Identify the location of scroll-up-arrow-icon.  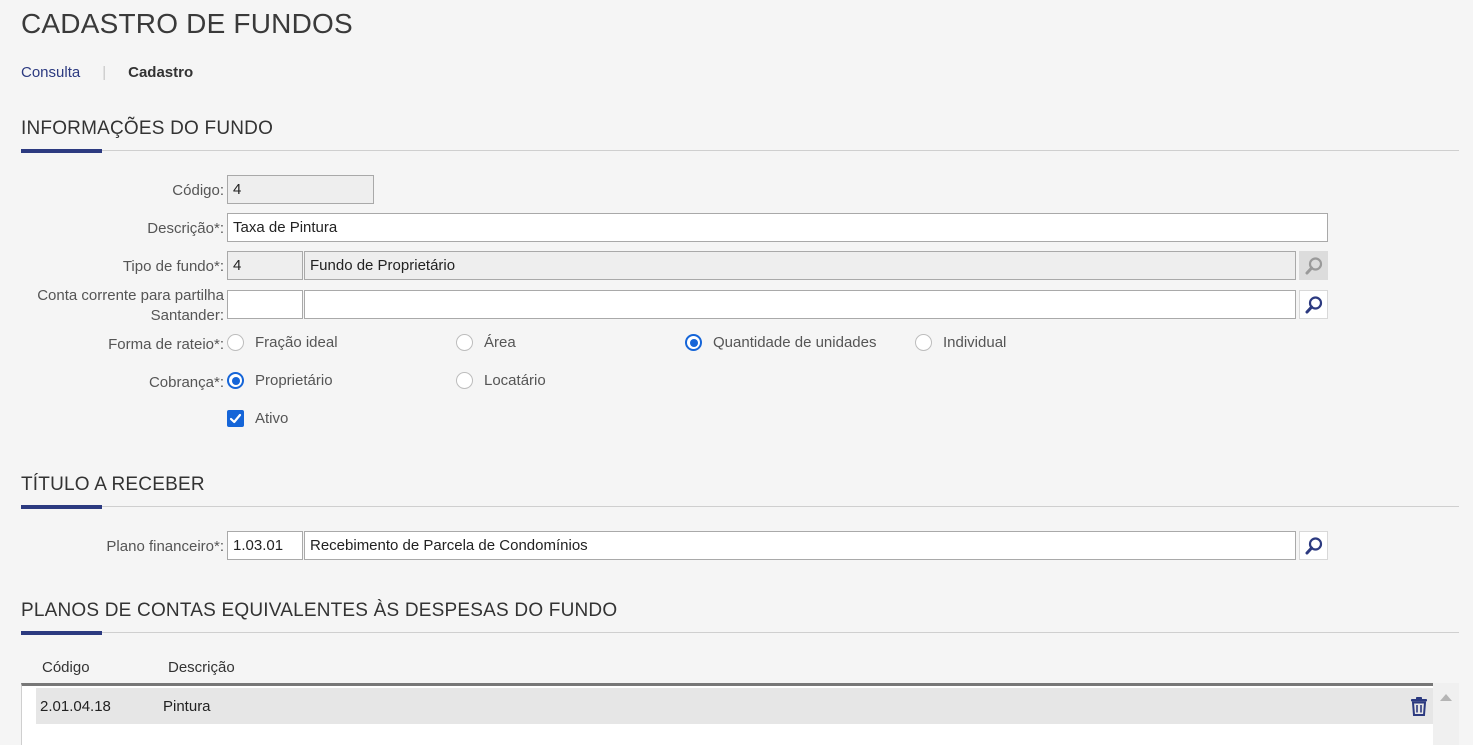
(1446, 697).